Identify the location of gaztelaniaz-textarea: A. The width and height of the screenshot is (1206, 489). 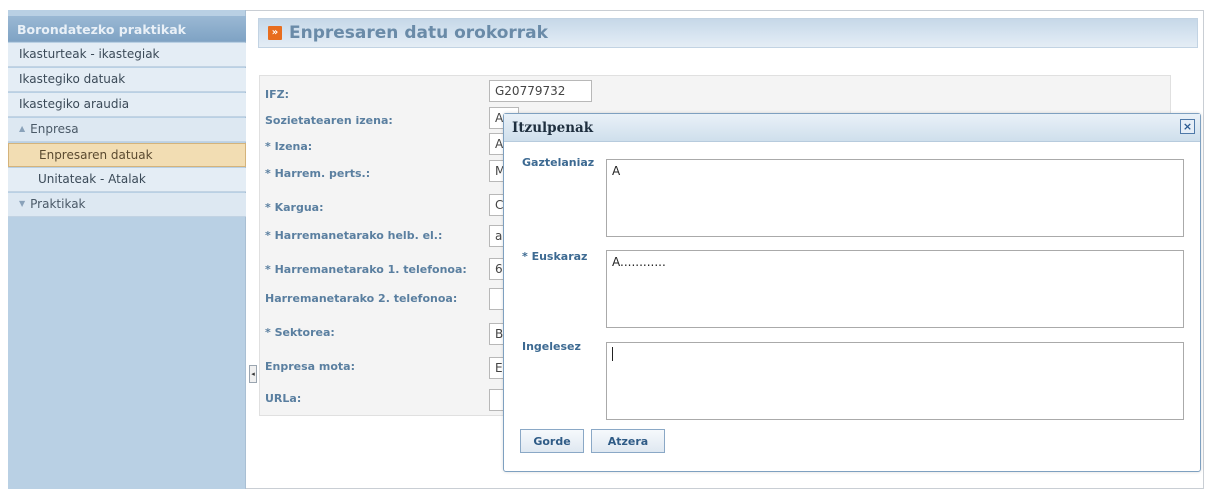
(895, 198).